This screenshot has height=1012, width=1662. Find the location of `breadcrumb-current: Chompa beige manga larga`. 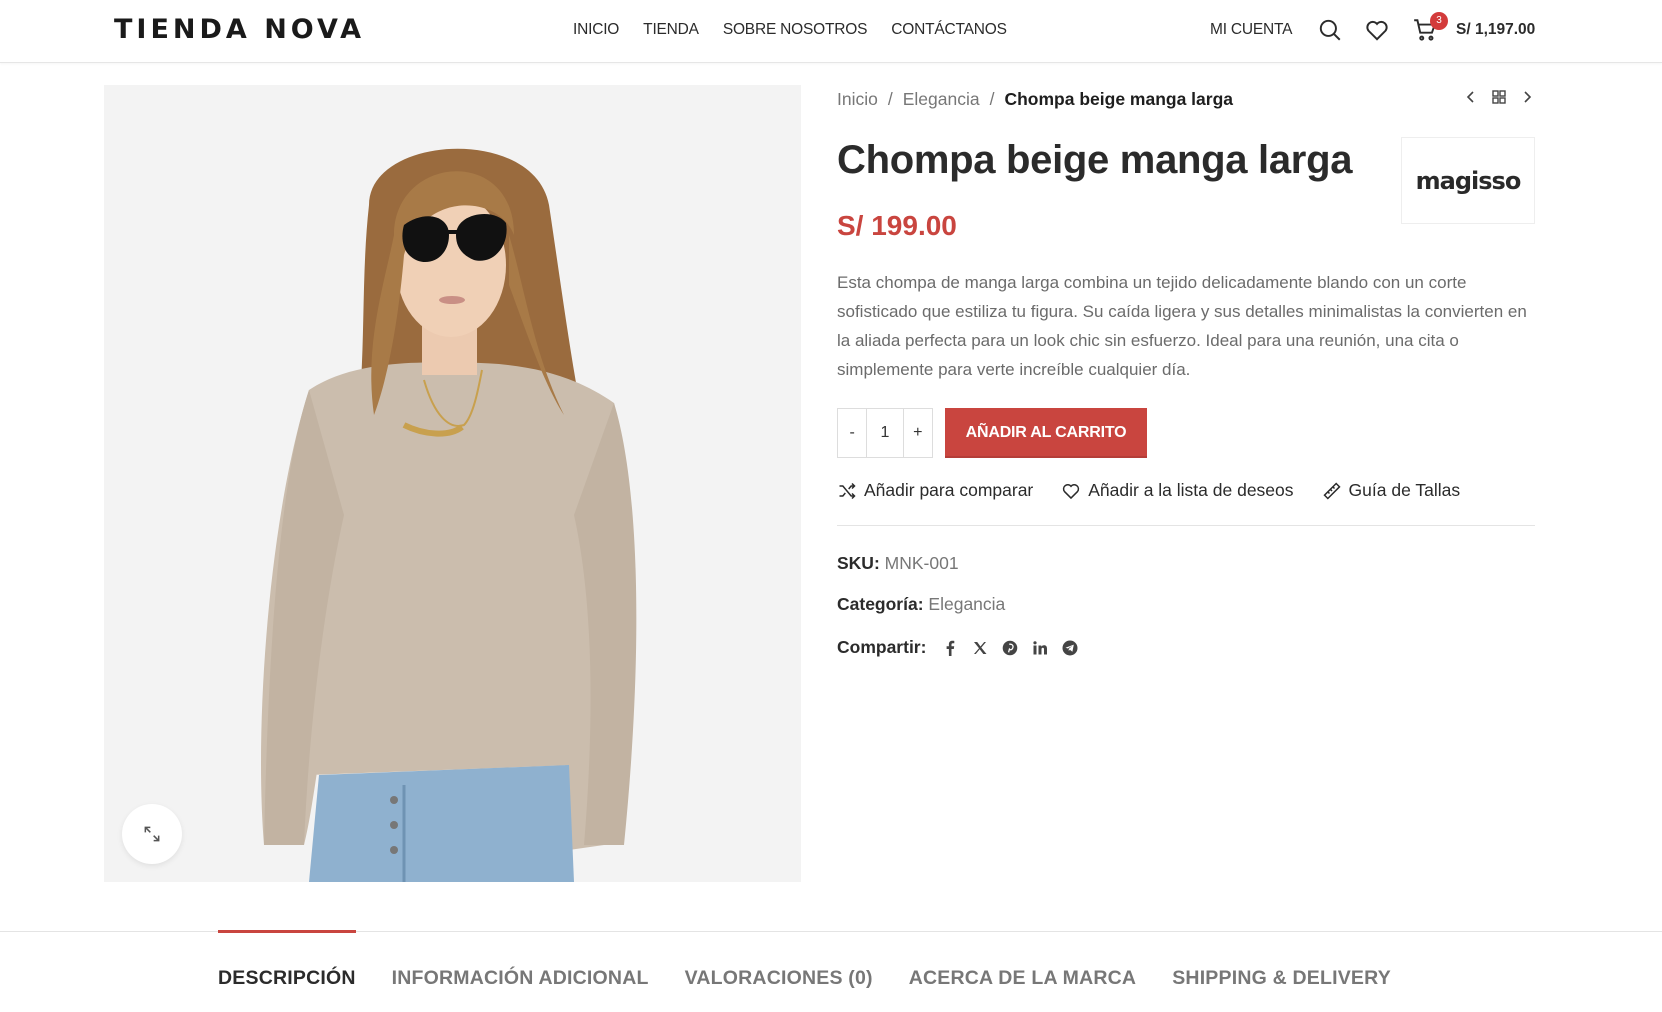

breadcrumb-current: Chompa beige manga larga is located at coordinates (1119, 99).